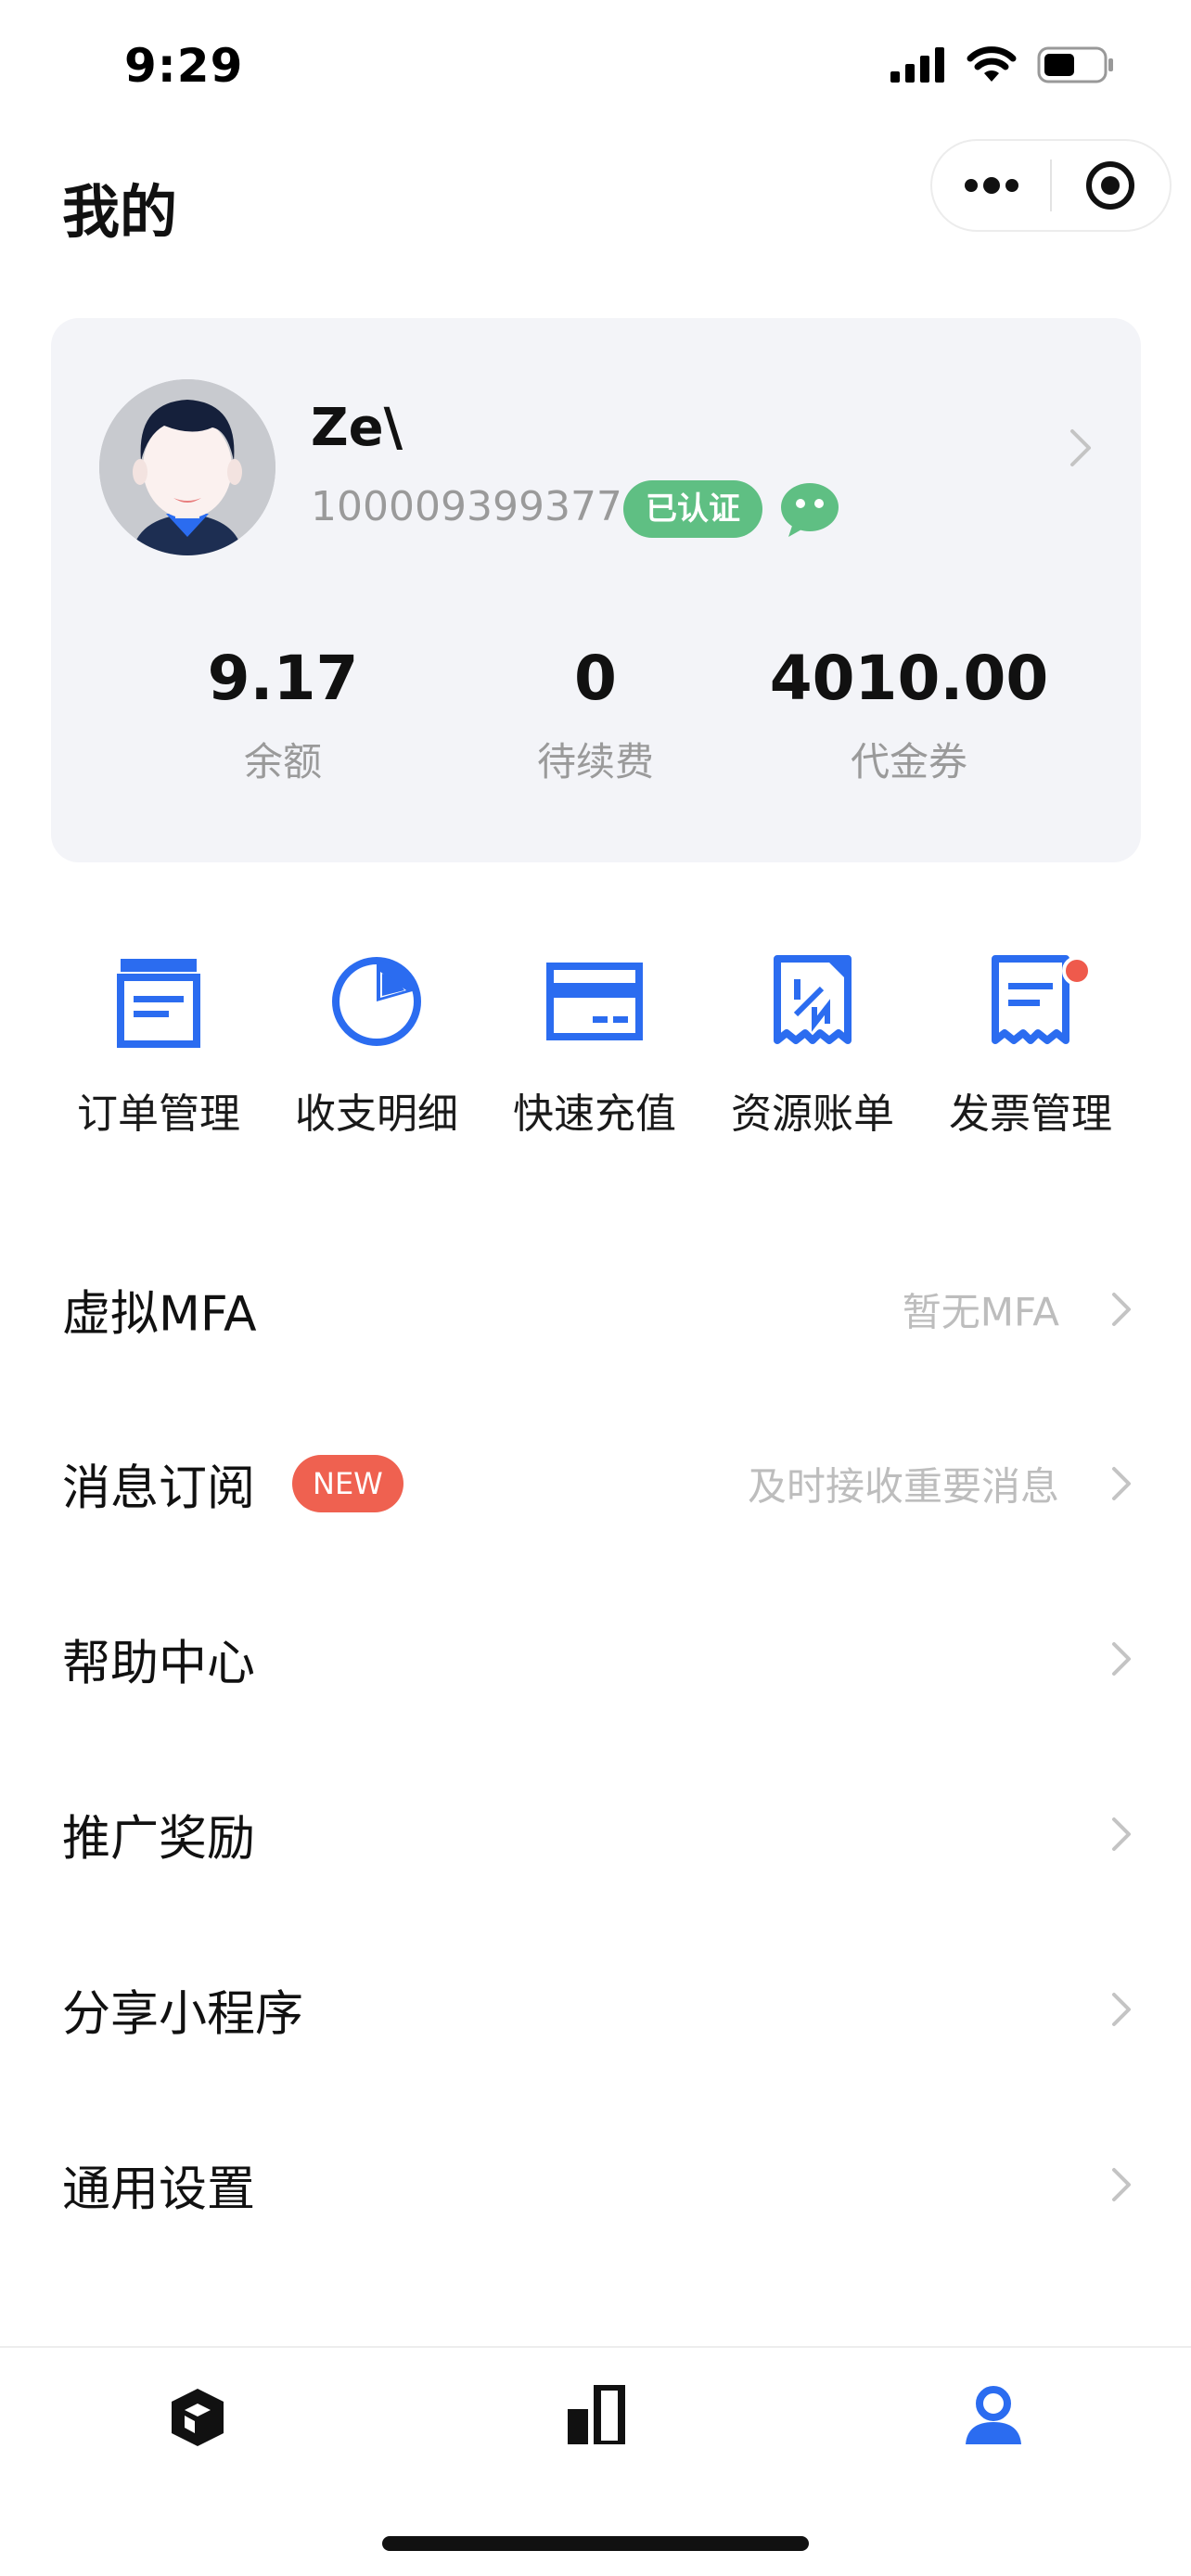  Describe the element at coordinates (183, 2014) in the screenshot. I see `menu-label: 分享小程序` at that location.